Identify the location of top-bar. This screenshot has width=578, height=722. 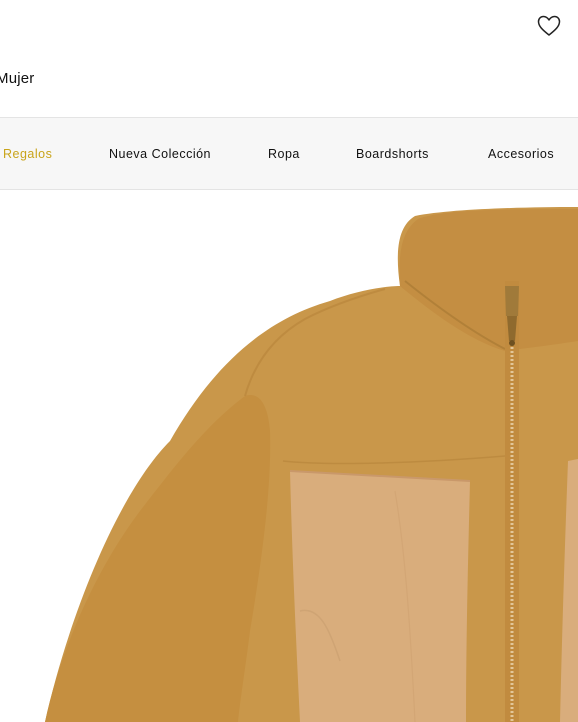
(289, 30).